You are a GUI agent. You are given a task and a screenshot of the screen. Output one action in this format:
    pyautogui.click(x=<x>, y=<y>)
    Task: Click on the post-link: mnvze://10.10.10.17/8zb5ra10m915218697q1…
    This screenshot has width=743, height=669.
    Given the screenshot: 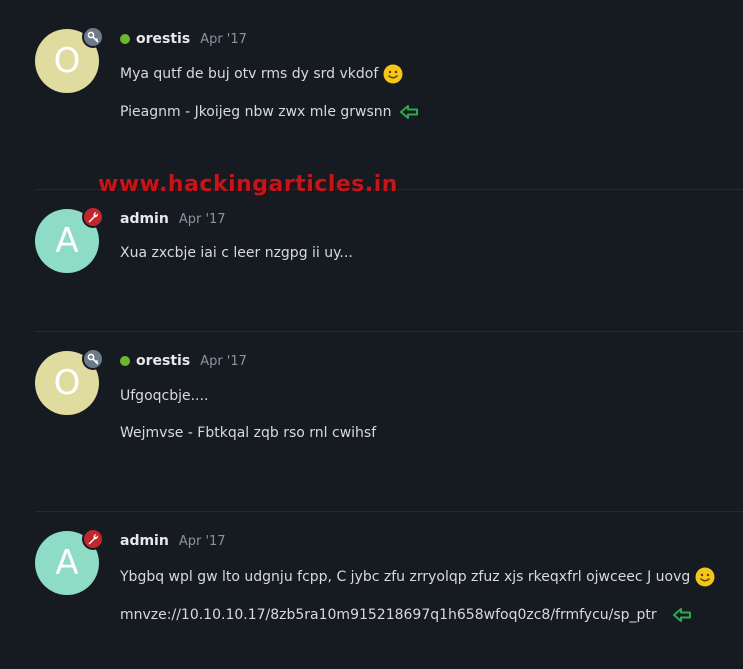 What is the action you would take?
    pyautogui.click(x=405, y=615)
    